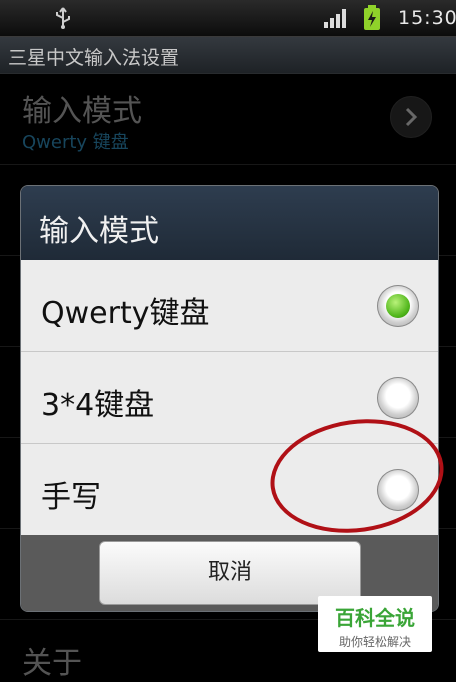  Describe the element at coordinates (94, 58) in the screenshot. I see `page-title: 三星中文输入法设置` at that location.